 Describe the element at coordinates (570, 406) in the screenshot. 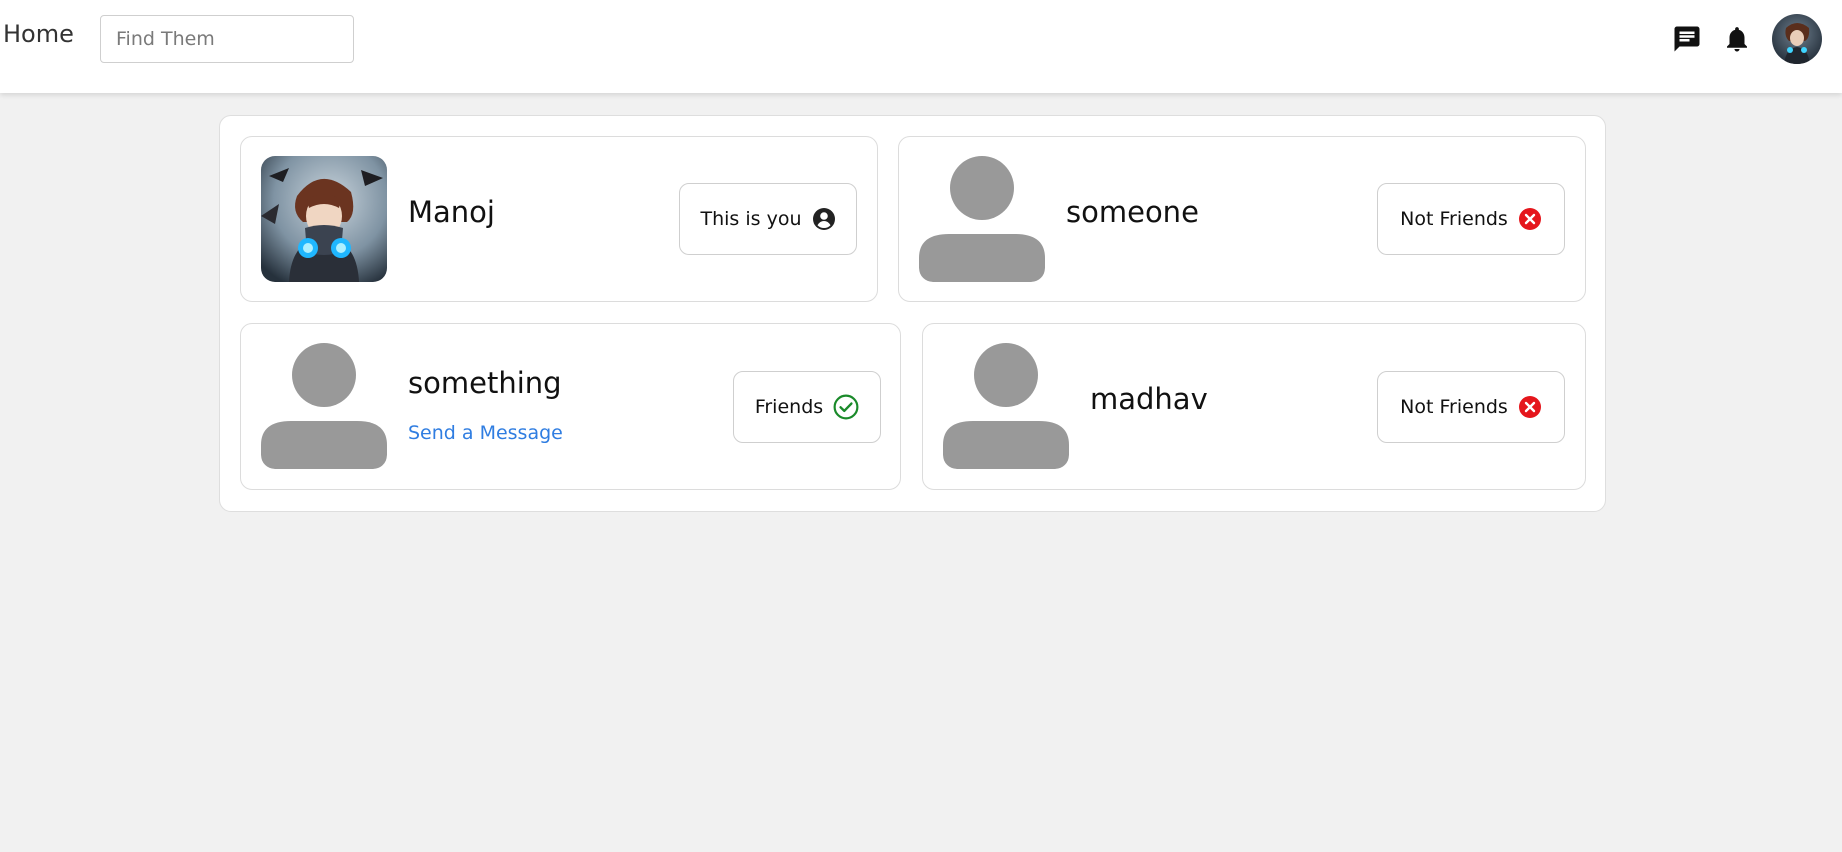

I see `user-card: something Send a Message Friends` at that location.